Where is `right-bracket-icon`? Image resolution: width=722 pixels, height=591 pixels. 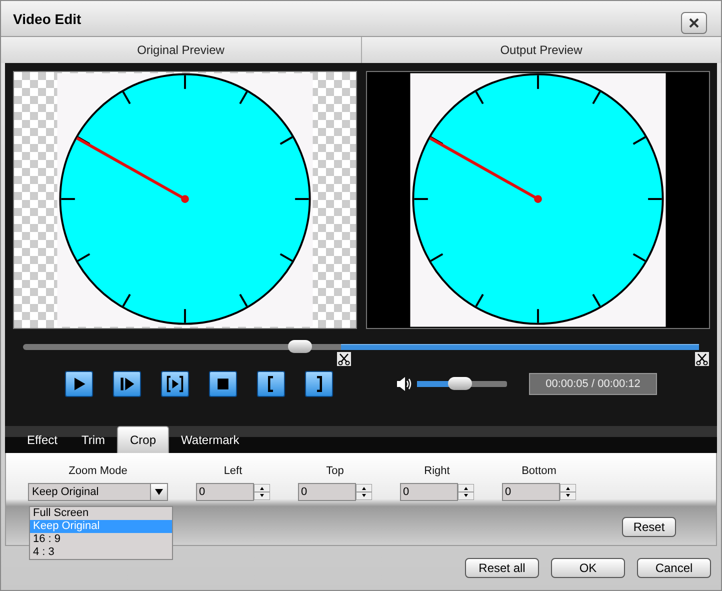
right-bracket-icon is located at coordinates (319, 384).